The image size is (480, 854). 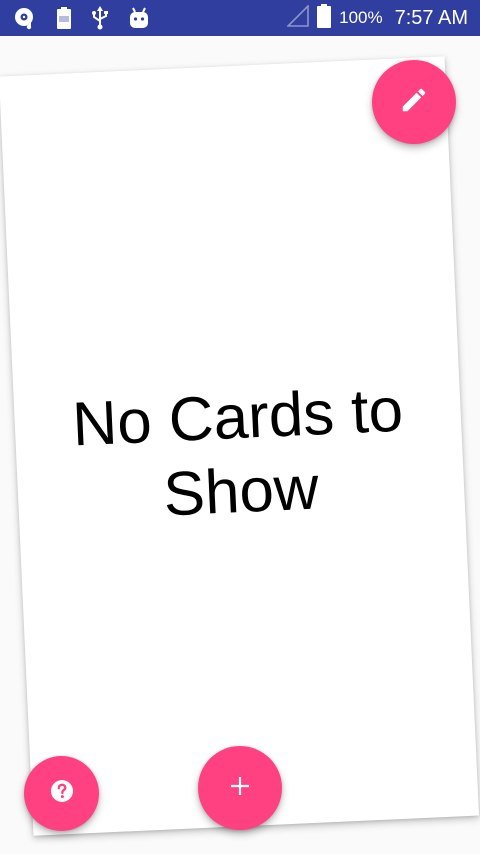 What do you see at coordinates (297, 17) in the screenshot?
I see `signal-icon` at bounding box center [297, 17].